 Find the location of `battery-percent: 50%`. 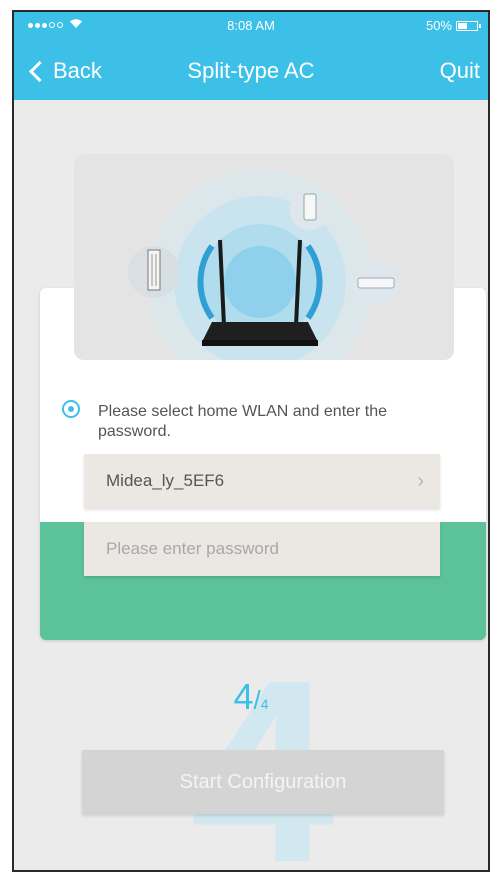

battery-percent: 50% is located at coordinates (438, 25).